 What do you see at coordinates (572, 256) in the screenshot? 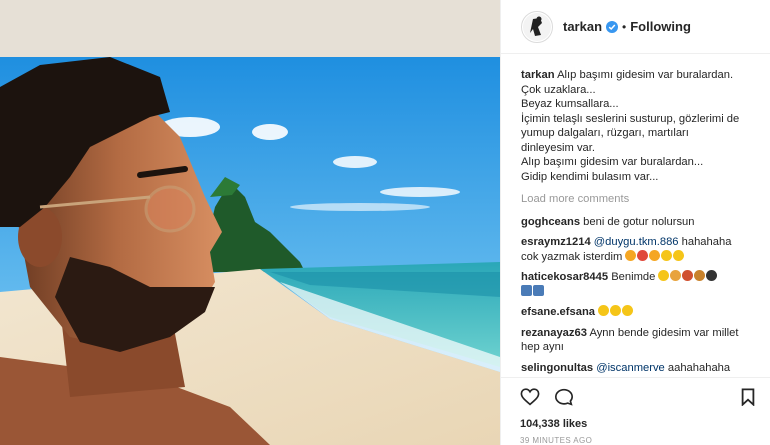
I see `comment-text: cok yazmak isterdim` at bounding box center [572, 256].